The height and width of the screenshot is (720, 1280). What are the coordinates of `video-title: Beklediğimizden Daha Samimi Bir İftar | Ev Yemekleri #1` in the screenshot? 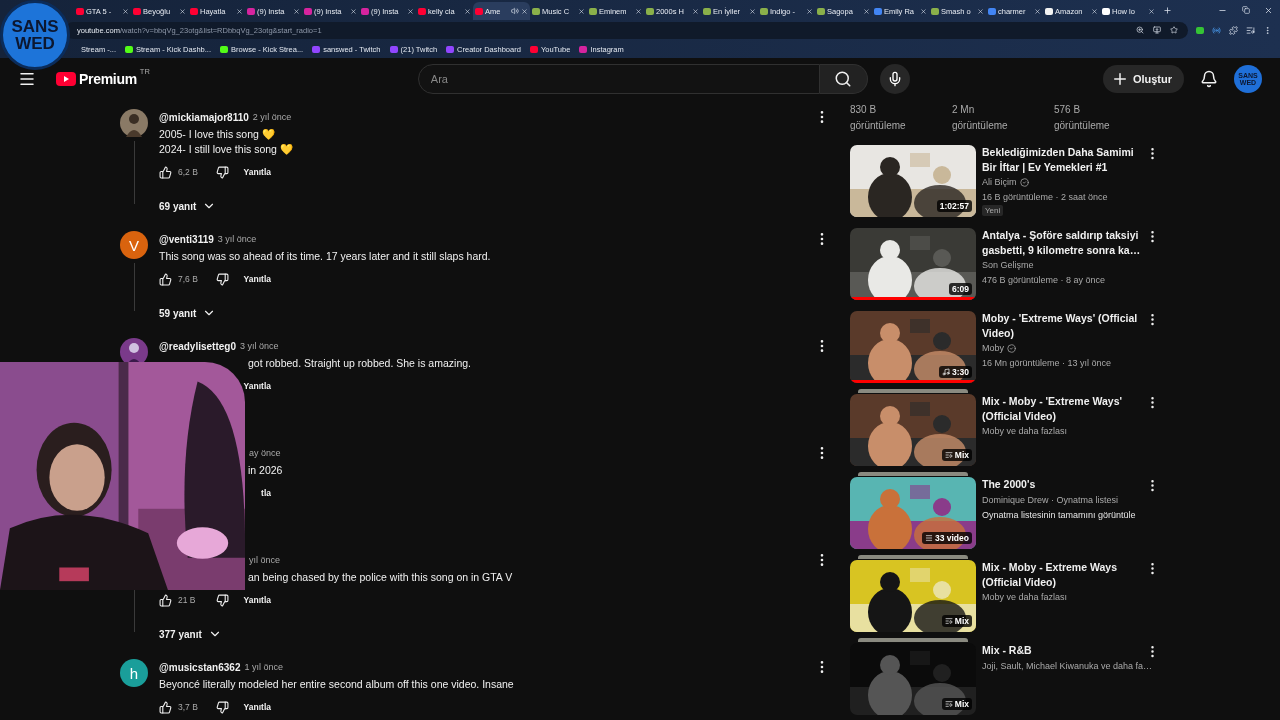 It's located at (1063, 160).